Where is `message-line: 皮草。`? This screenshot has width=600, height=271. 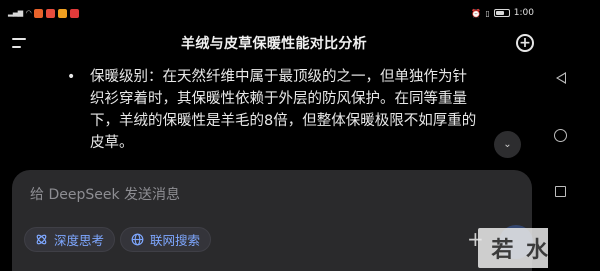 message-line: 皮草。 is located at coordinates (112, 143).